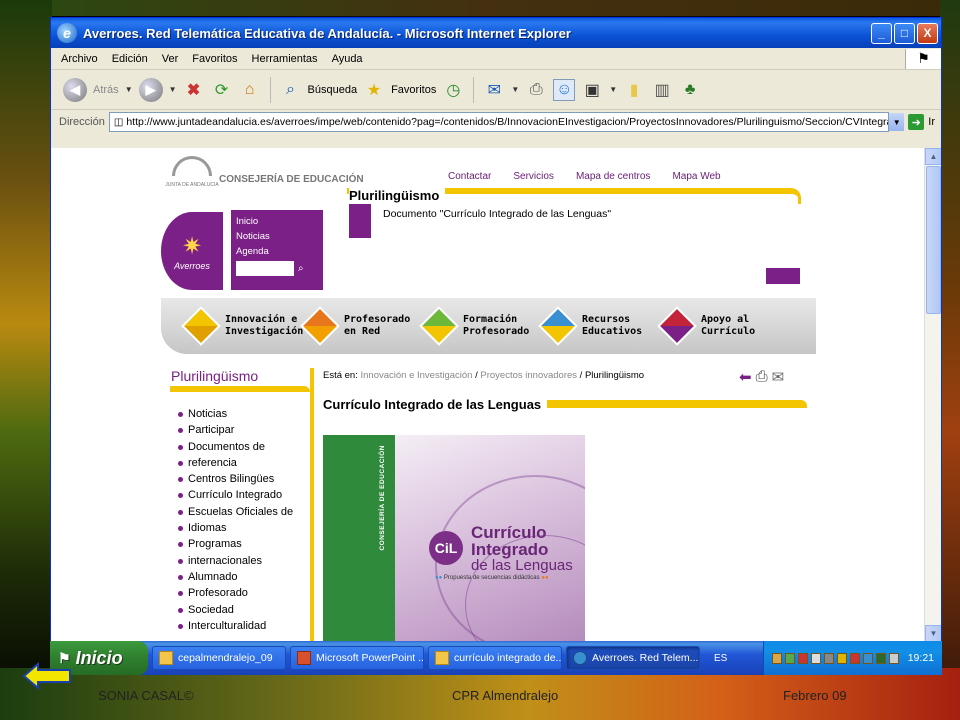 The height and width of the screenshot is (720, 960). What do you see at coordinates (921, 658) in the screenshot?
I see `clock: 19:21` at bounding box center [921, 658].